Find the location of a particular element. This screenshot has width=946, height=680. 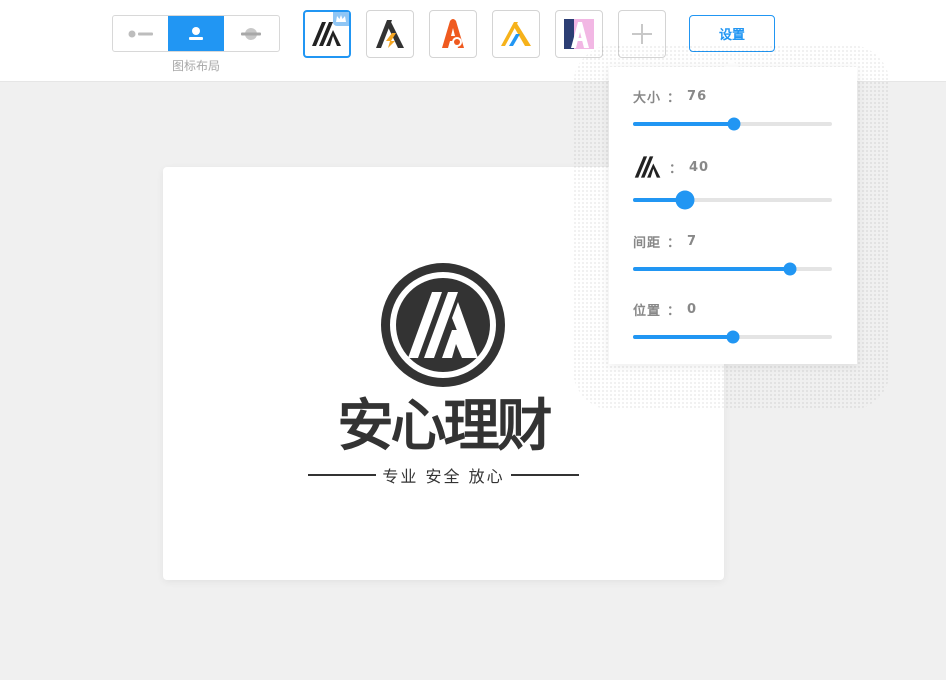

size-slider is located at coordinates (732, 124).